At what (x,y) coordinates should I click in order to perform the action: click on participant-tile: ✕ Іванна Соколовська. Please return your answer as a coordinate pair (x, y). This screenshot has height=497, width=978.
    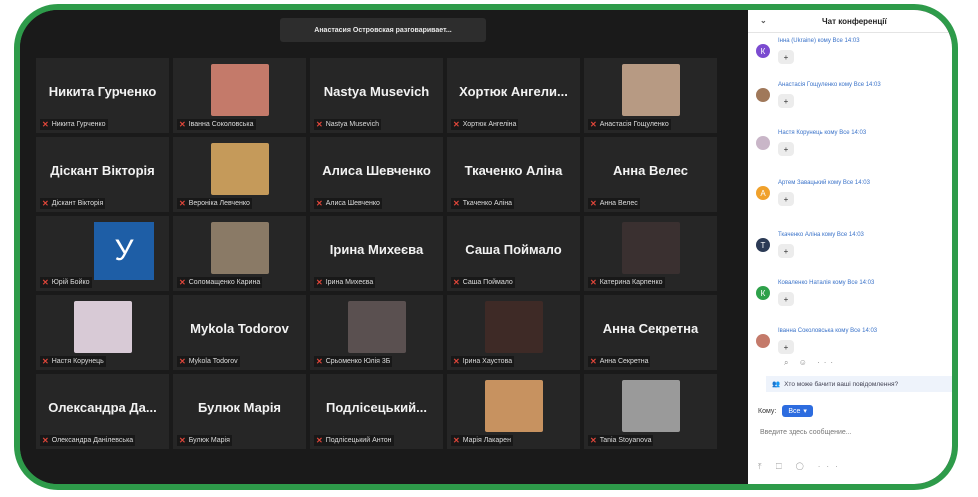
    Looking at the image, I should click on (239, 95).